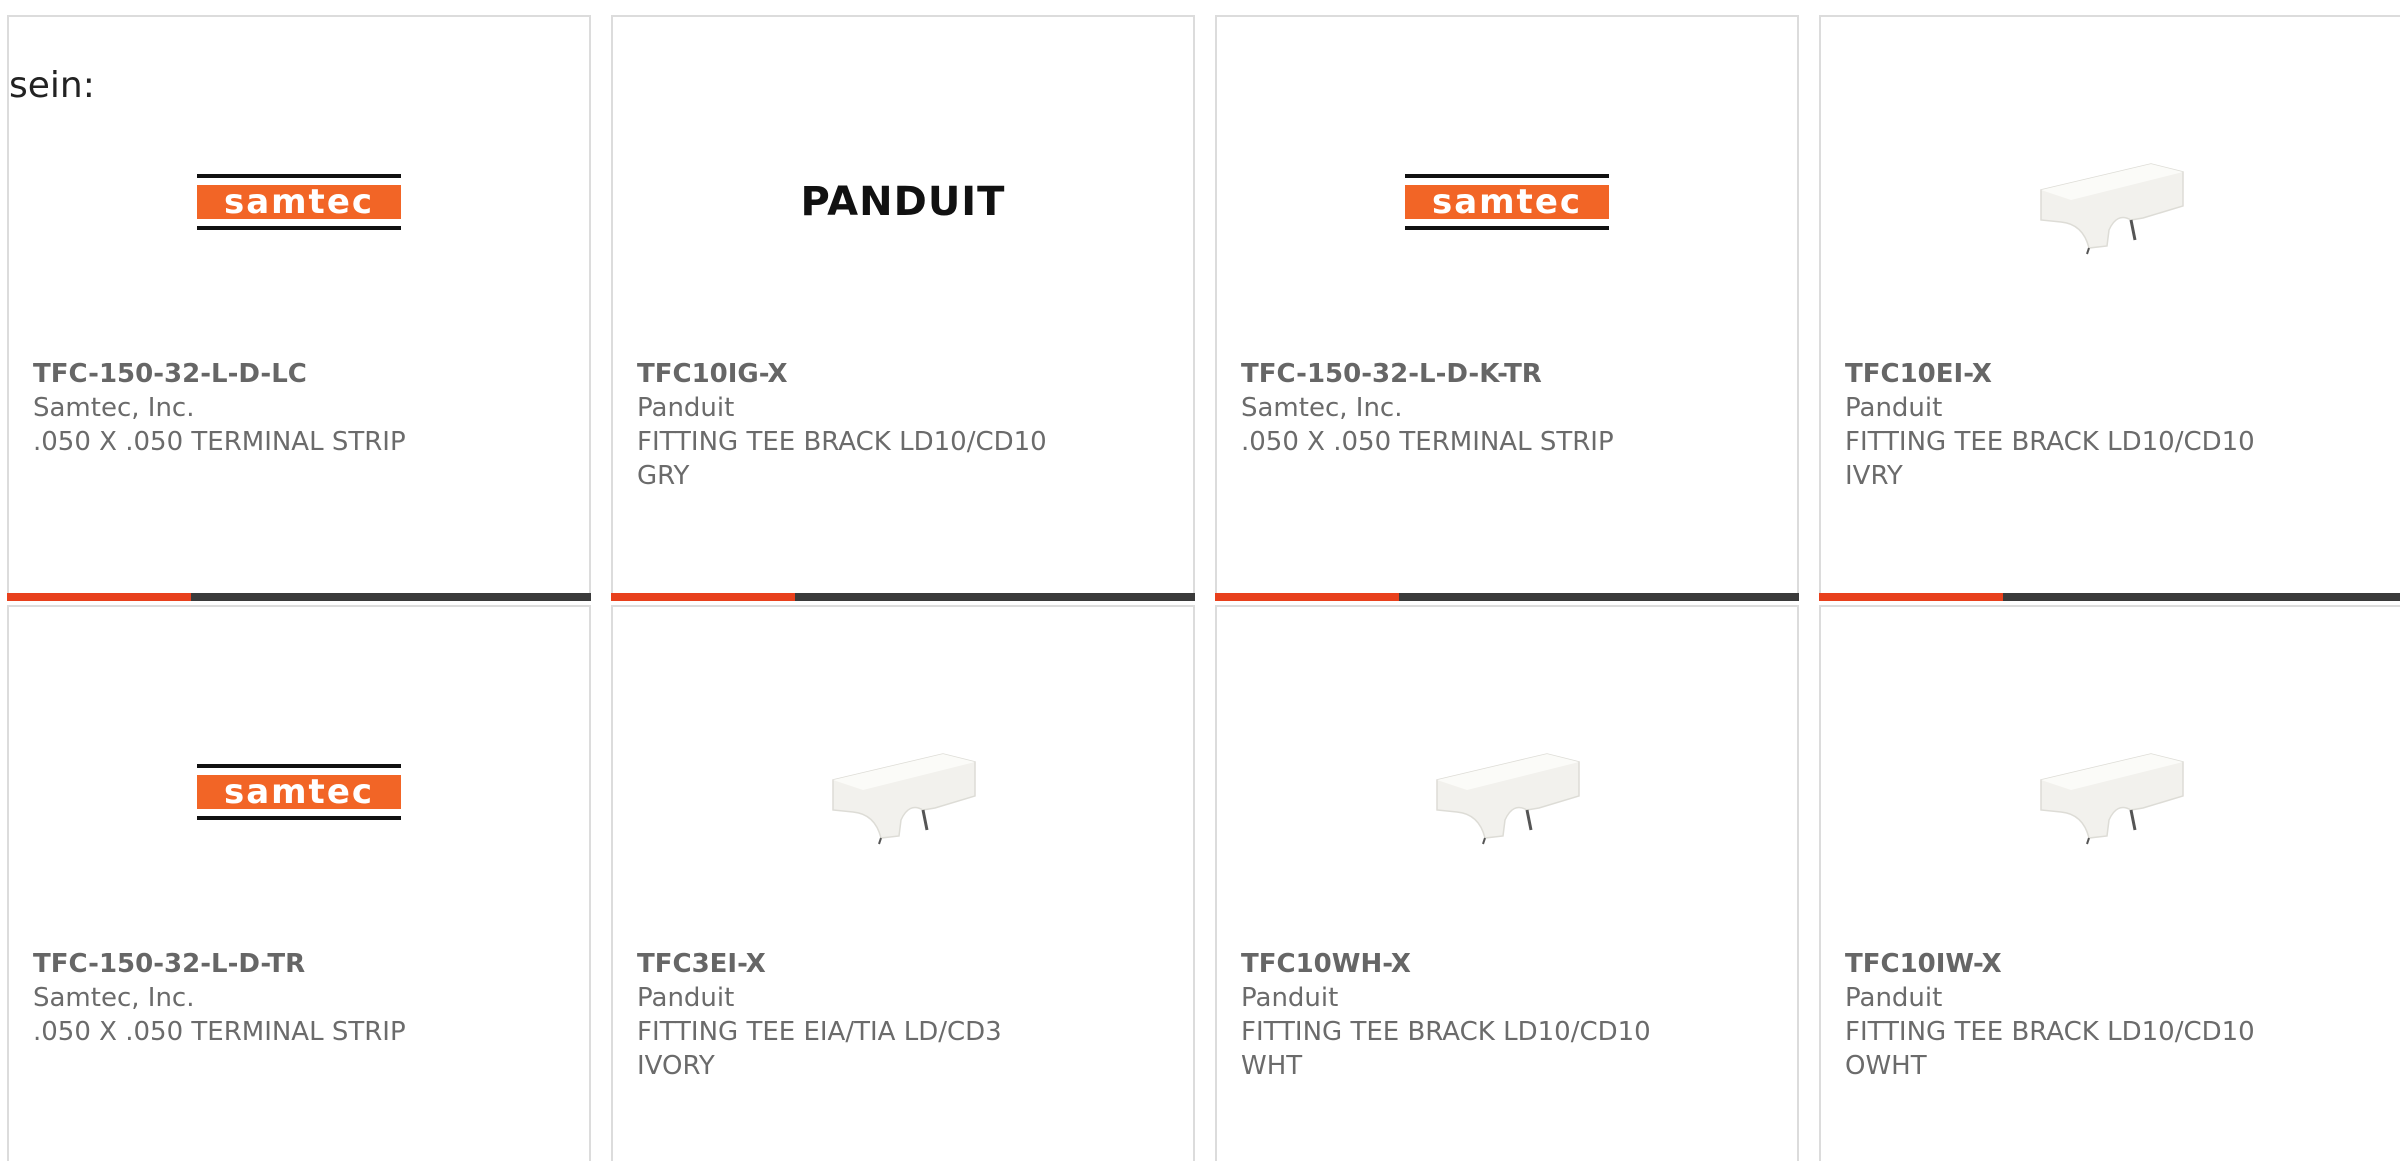 The image size is (2400, 1161). I want to click on product-image: PANDUIT, so click(903, 202).